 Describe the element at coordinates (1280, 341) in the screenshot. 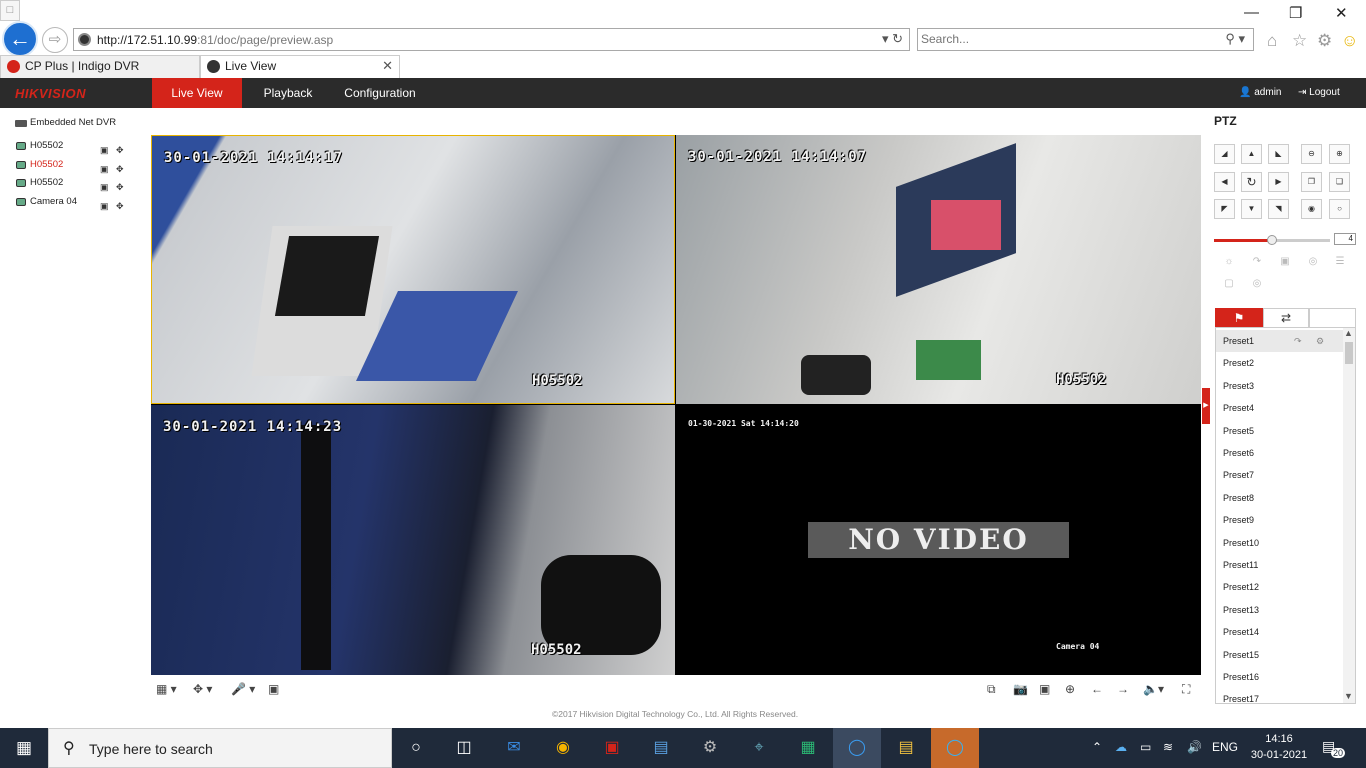

I see `preset-item: Preset1 ↷ ⚙` at that location.